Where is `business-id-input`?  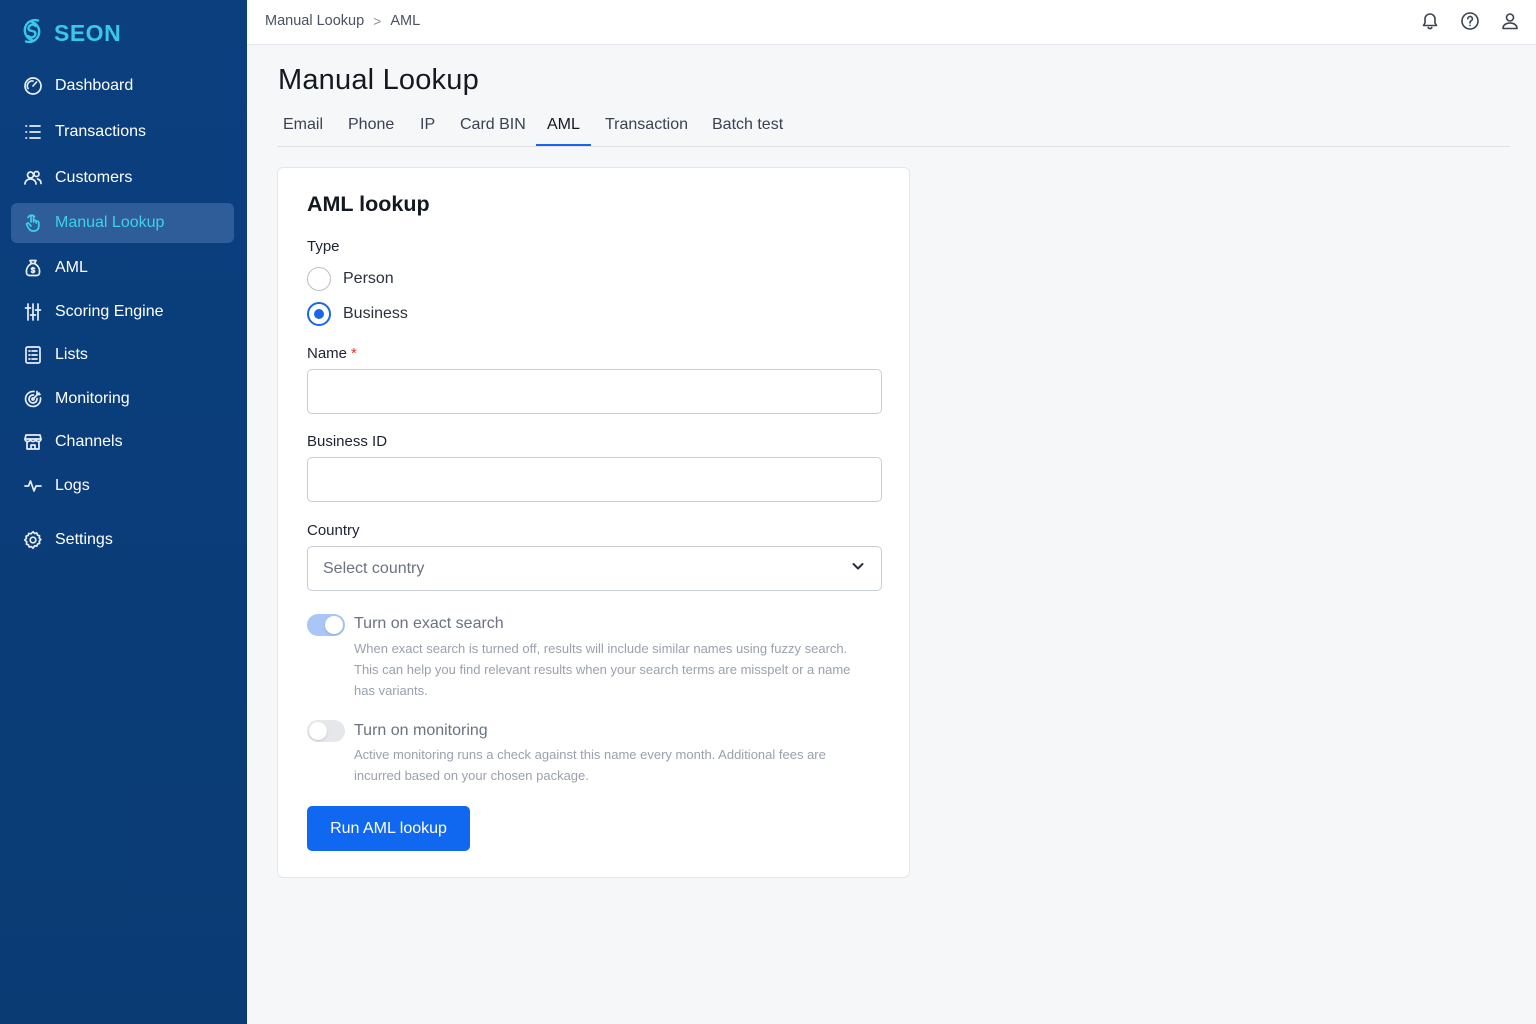
business-id-input is located at coordinates (594, 479).